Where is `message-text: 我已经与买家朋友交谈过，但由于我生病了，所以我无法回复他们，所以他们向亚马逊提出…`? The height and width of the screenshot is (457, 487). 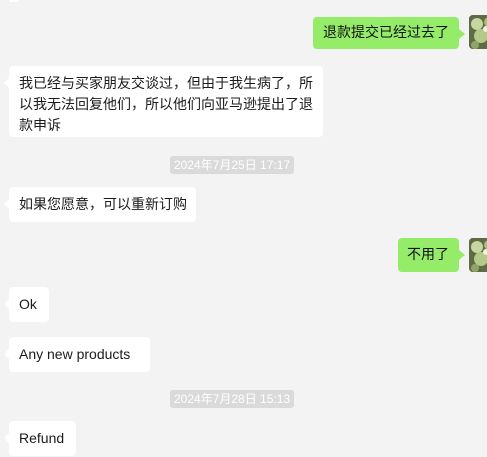
message-text: 我已经与买家朋友交谈过，但由于我生病了，所以我无法回复他们，所以他们向亚马逊提出… is located at coordinates (166, 104).